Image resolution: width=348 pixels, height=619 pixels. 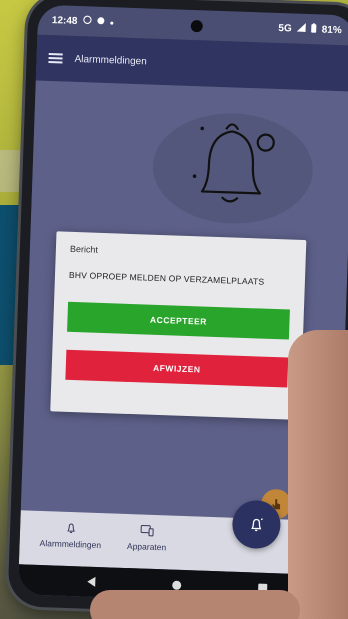 I want to click on dialog-title: Bericht, so click(x=84, y=249).